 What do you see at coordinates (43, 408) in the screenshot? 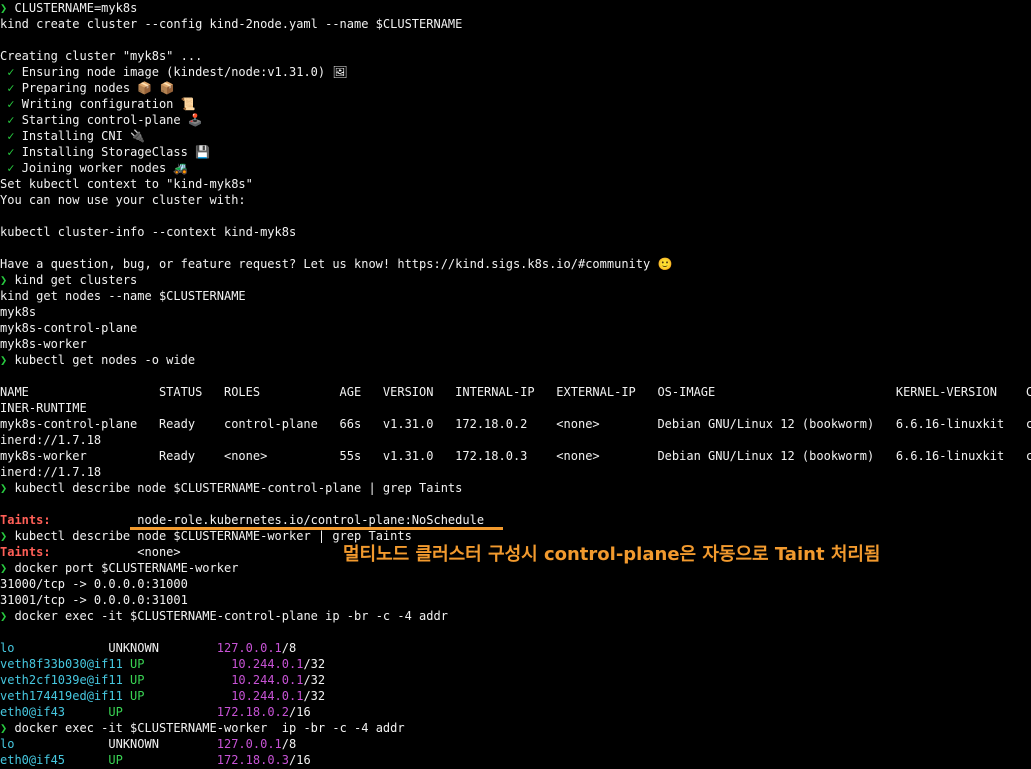
I see `nodes-table-header-wrap: INER-RUNTIME` at bounding box center [43, 408].